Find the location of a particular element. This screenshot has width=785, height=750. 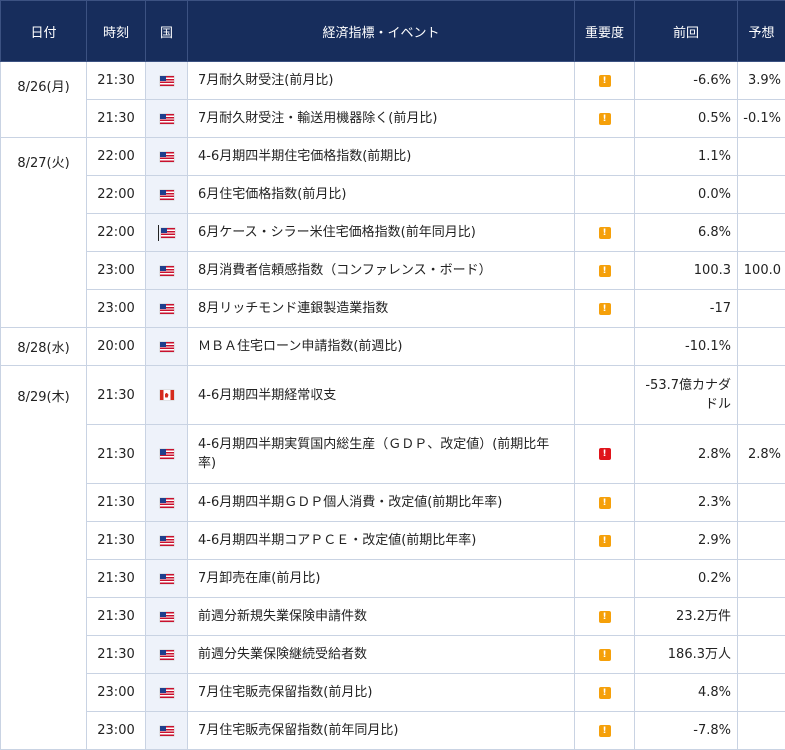

table-row: 8/26(月) 21:30 7月耐久財受注(前月比) ! -6.6% 3.9% is located at coordinates (392, 99).